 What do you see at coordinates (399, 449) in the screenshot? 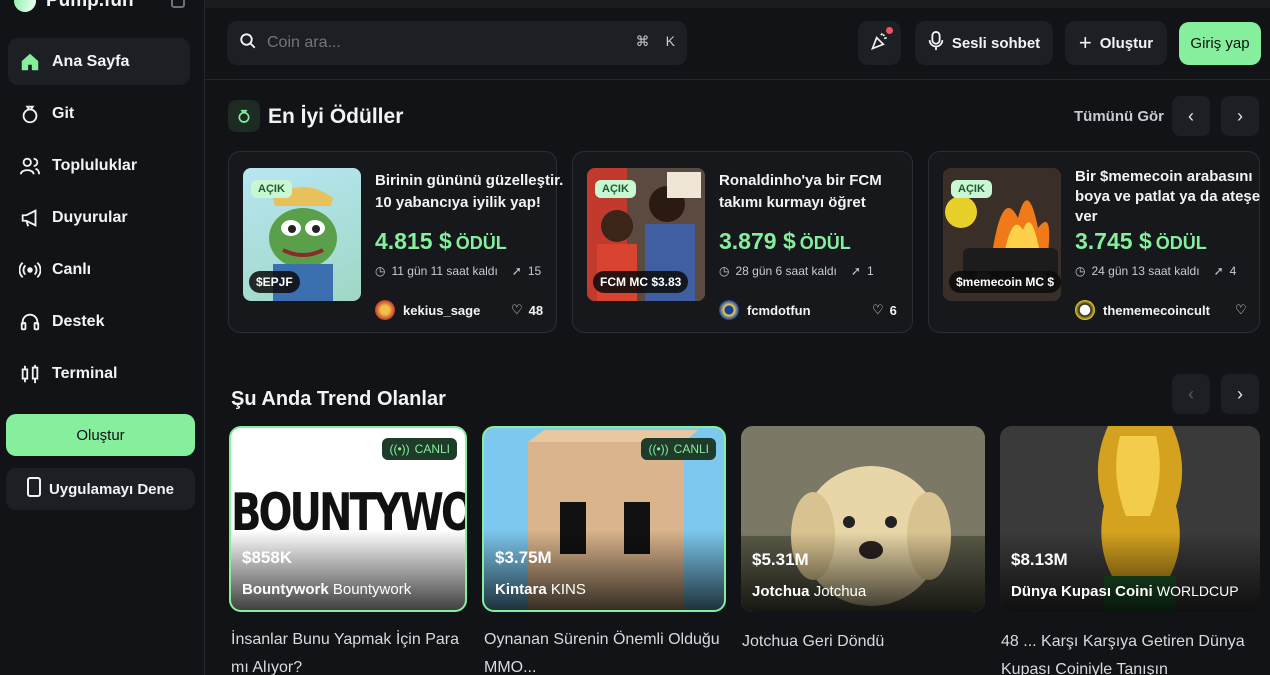
I see `broadcast-icon: ((•))` at bounding box center [399, 449].